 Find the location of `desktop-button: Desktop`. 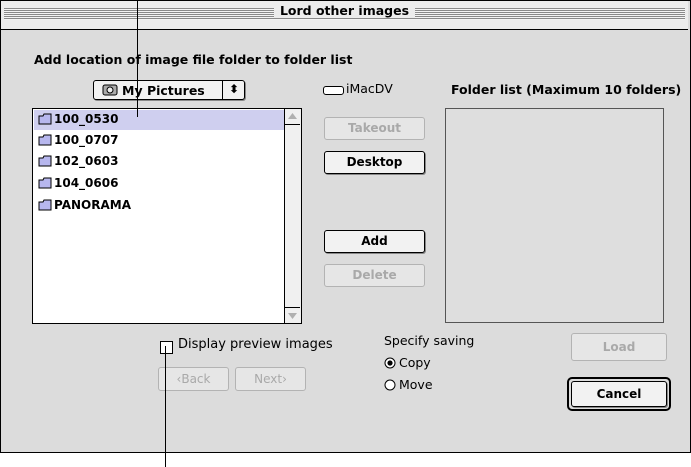

desktop-button: Desktop is located at coordinates (374, 162).